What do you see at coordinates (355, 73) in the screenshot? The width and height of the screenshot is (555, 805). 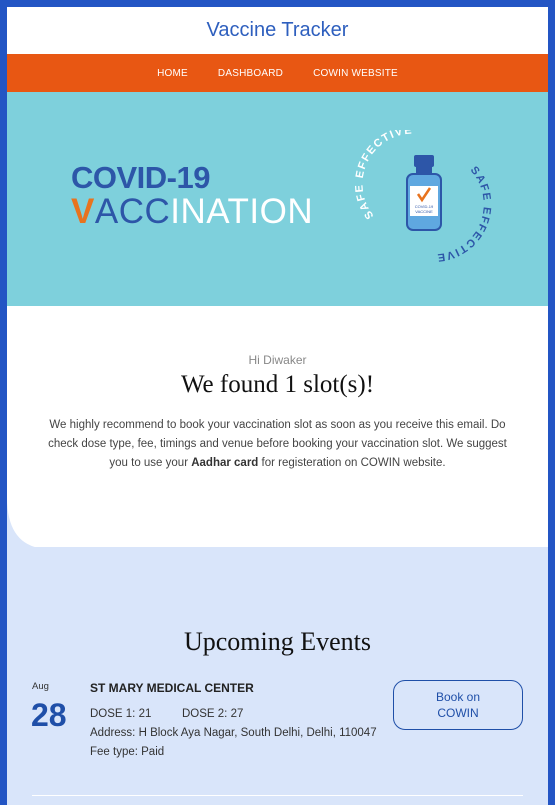 I see `nav-cowin-link: COWIN WEBSITE` at bounding box center [355, 73].